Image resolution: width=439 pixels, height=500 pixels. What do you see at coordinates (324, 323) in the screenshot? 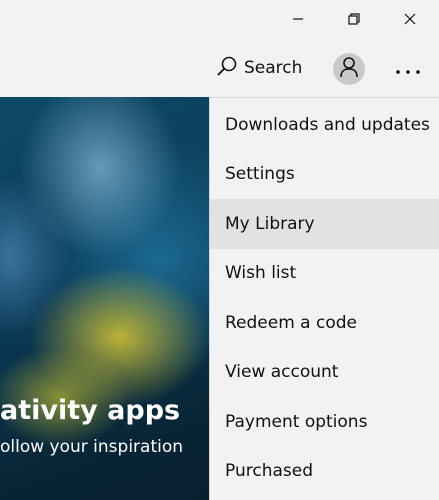
I see `menu-item-redeem-code: Redeem a code` at bounding box center [324, 323].